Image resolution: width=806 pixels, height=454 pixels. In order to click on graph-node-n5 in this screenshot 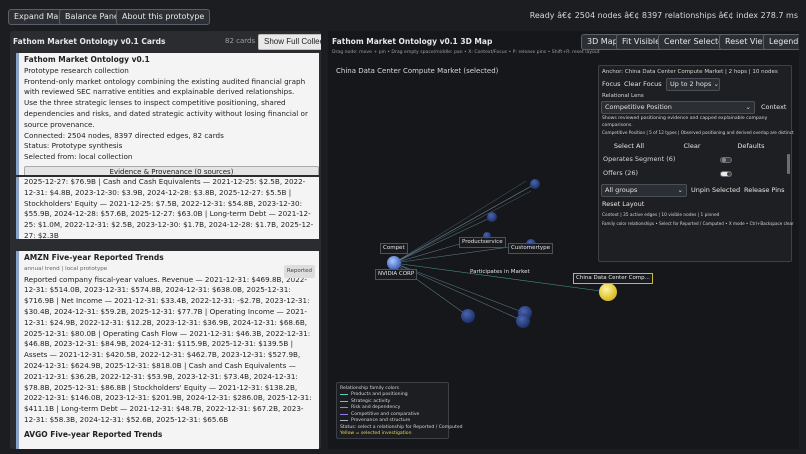, I will do `click(468, 316)`.